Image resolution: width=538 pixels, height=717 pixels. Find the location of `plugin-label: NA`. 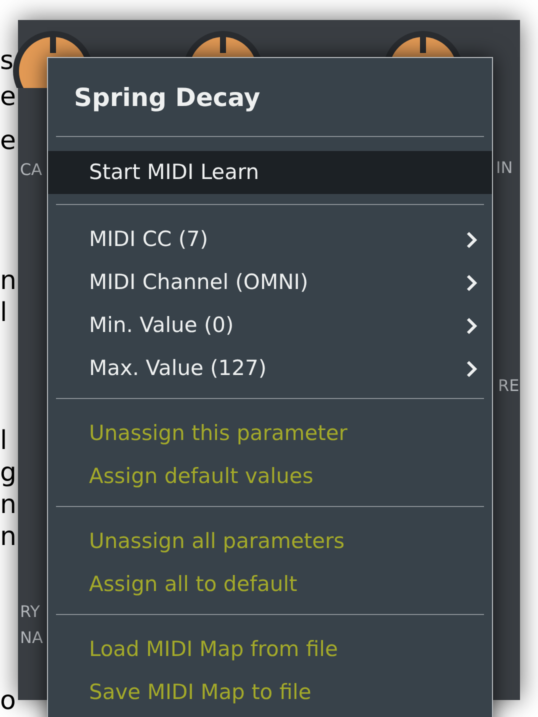

plugin-label: NA is located at coordinates (31, 638).